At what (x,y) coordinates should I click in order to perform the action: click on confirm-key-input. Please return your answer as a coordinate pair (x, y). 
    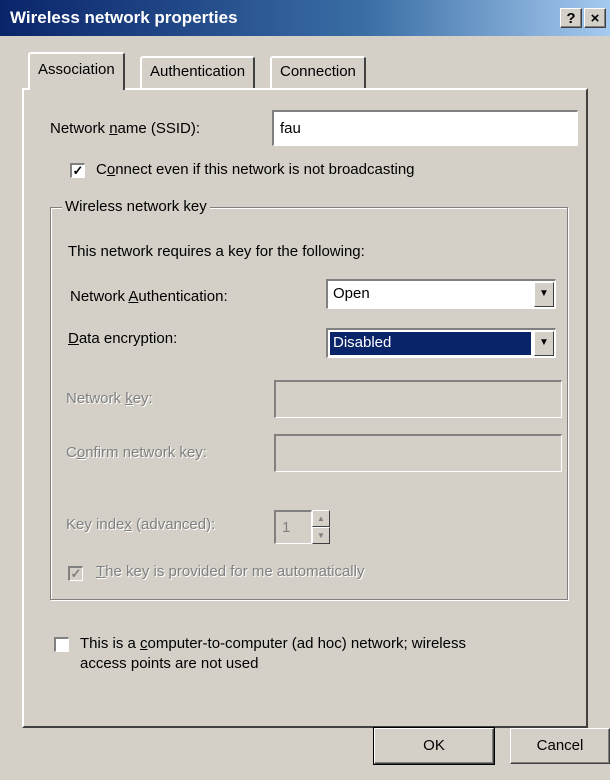
    Looking at the image, I should click on (418, 453).